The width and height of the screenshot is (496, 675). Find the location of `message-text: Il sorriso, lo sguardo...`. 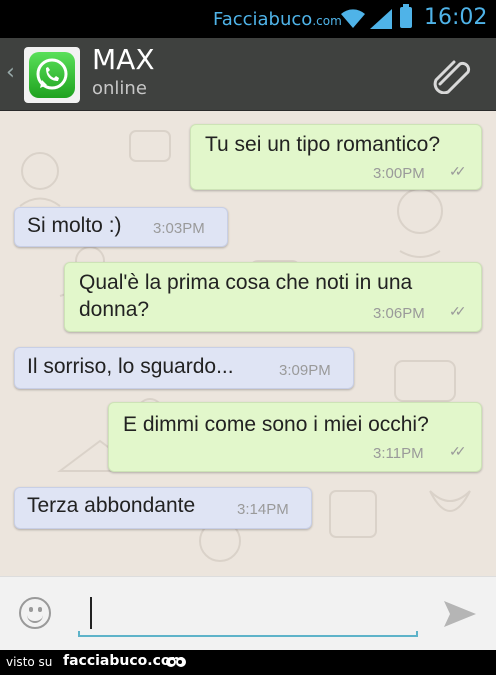

message-text: Il sorriso, lo sguardo... is located at coordinates (130, 366).